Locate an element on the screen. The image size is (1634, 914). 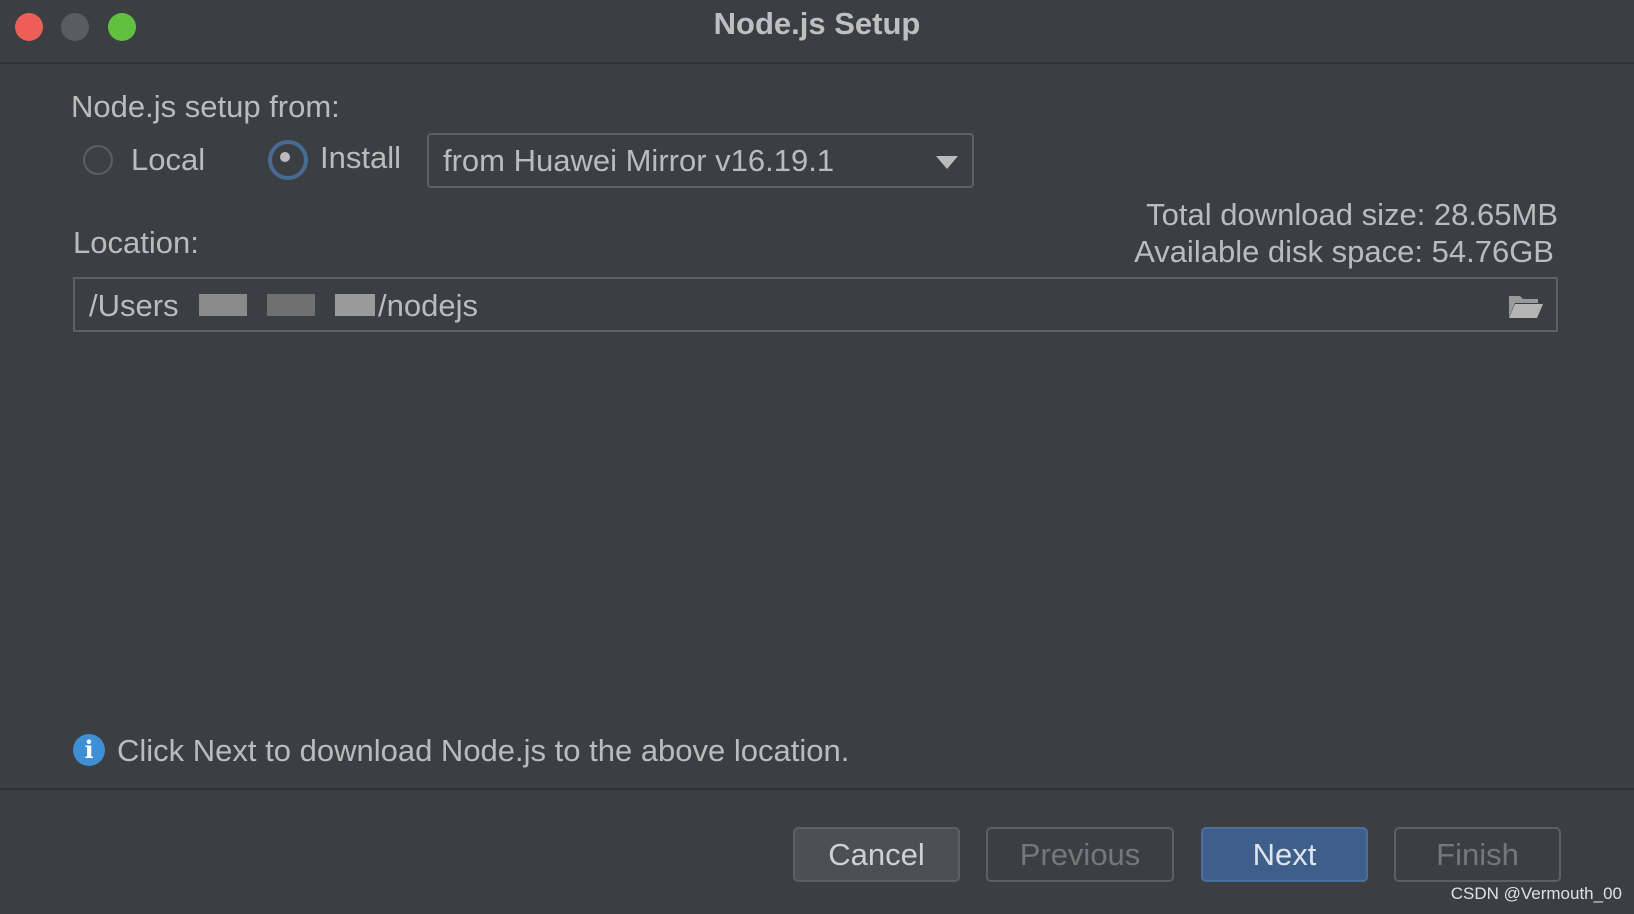
source-select: from Huawei Mirror v16.19.1 is located at coordinates (700, 160).